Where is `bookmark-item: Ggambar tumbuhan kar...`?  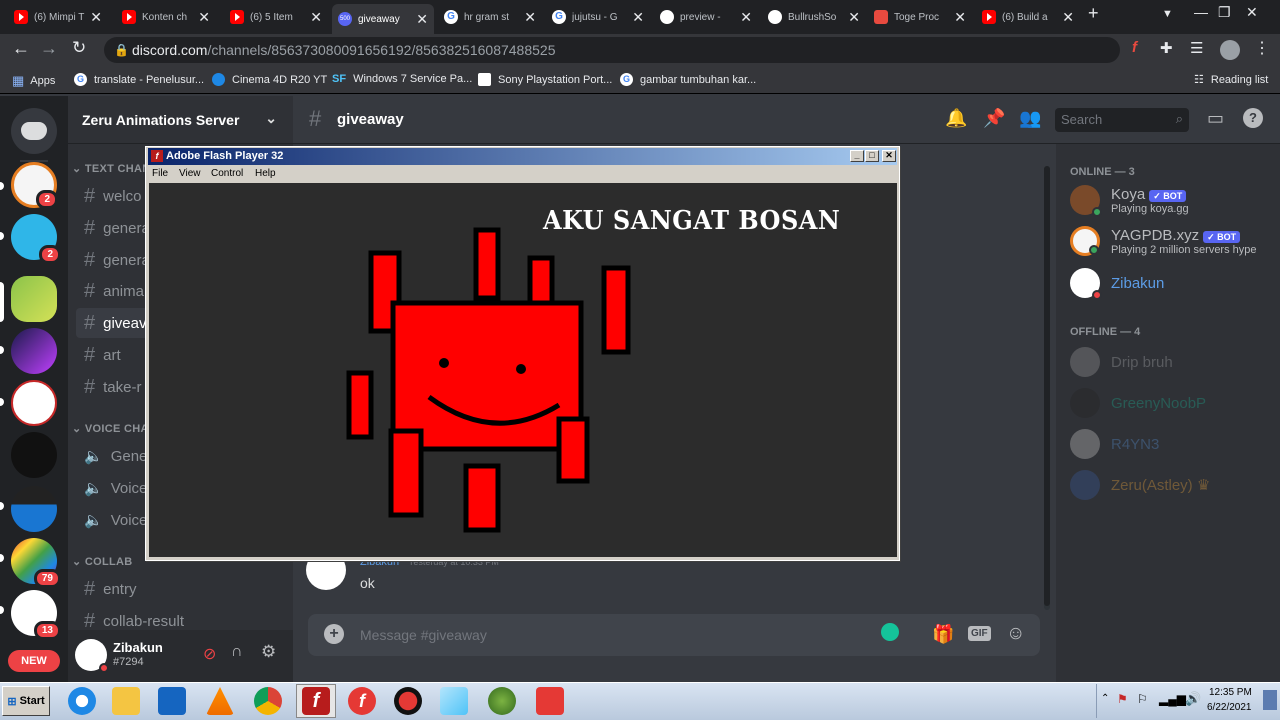 bookmark-item: Ggambar tumbuhan kar... is located at coordinates (688, 79).